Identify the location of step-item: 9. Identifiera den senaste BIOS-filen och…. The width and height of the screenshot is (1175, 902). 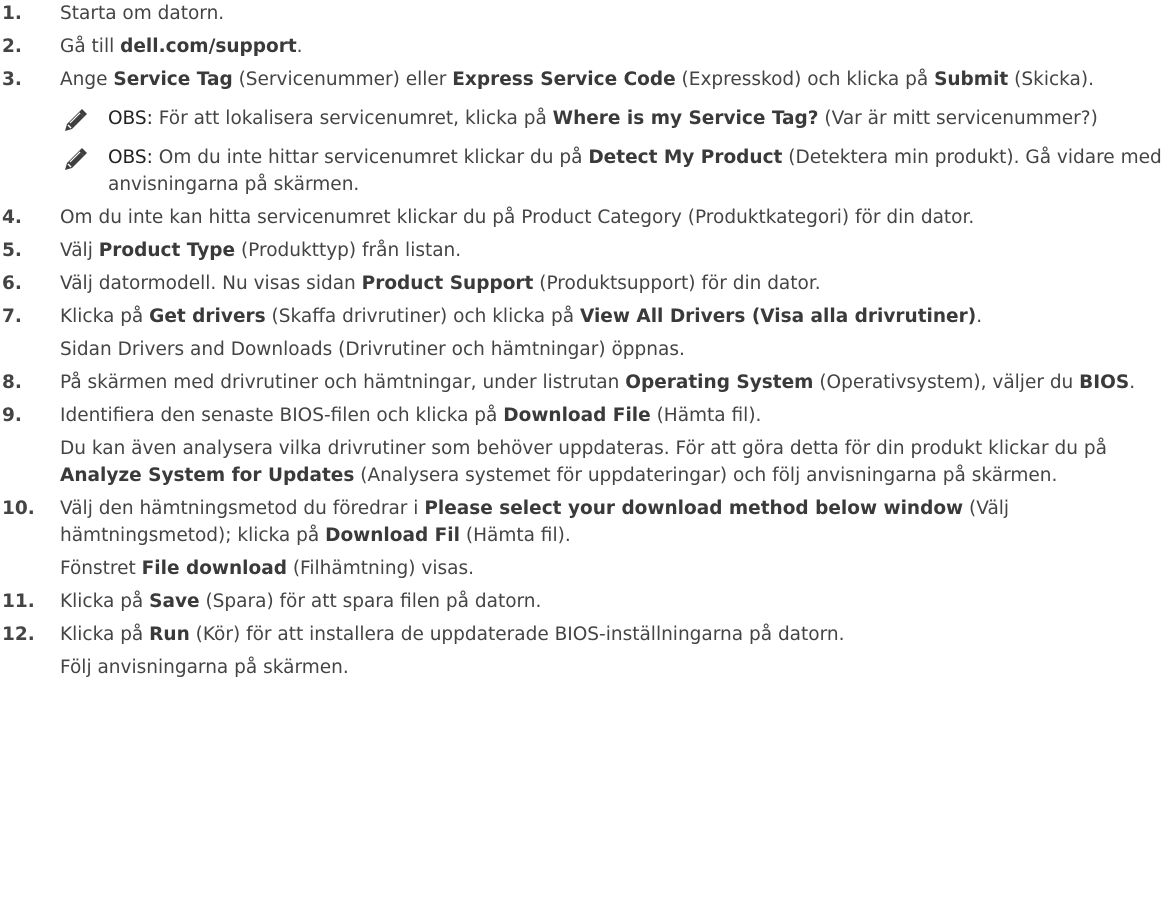
(582, 445).